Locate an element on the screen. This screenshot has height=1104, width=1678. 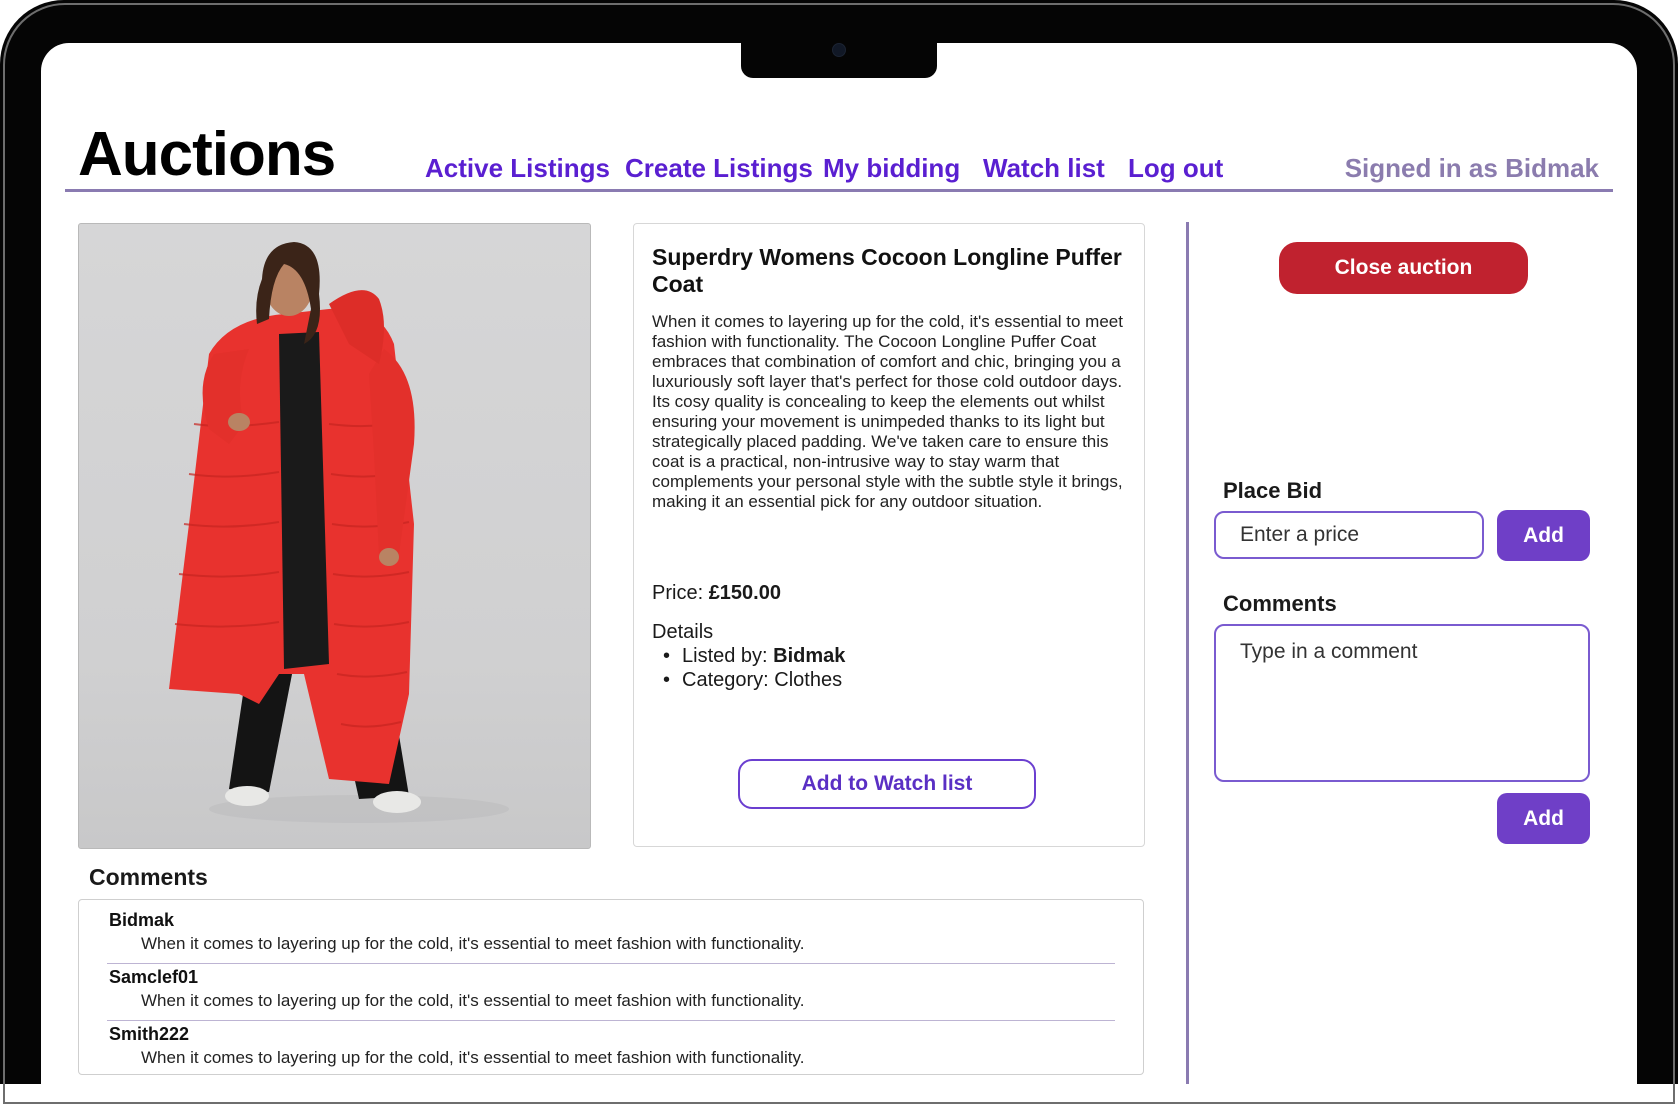
product-image-illustration is located at coordinates (339, 532).